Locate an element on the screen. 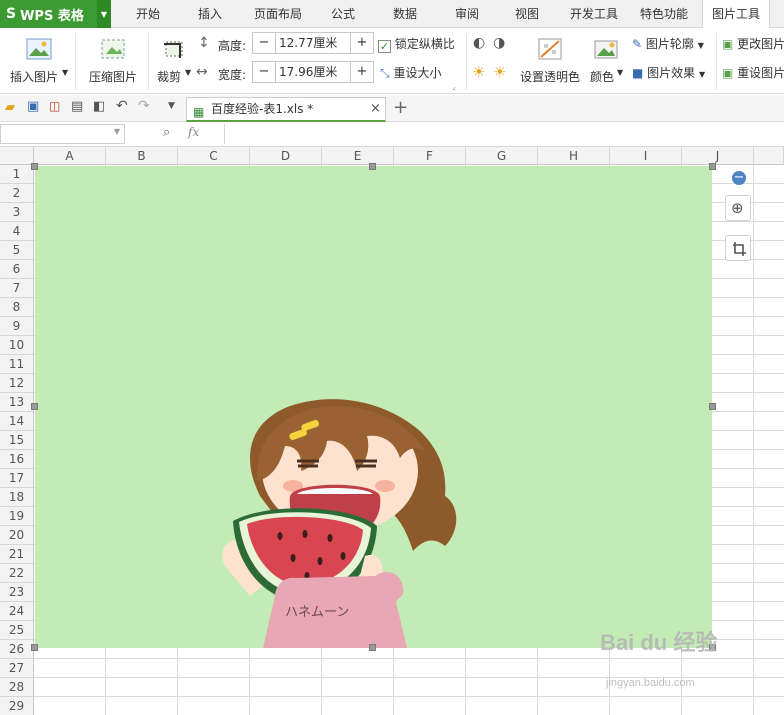 The height and width of the screenshot is (715, 784). row-header-20: 20 is located at coordinates (17, 535).